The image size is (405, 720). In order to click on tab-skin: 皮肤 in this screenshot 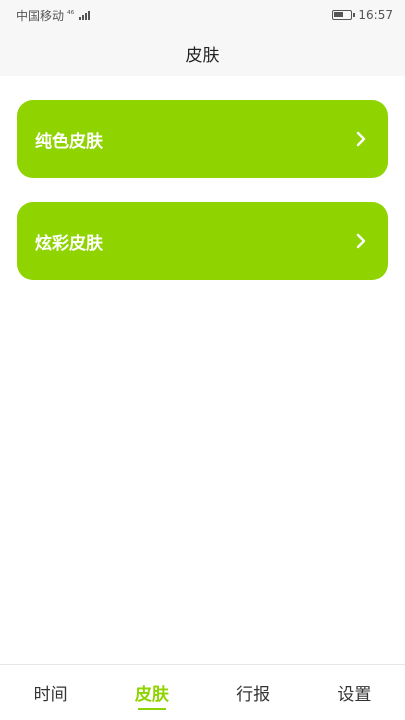, I will do `click(151, 692)`.